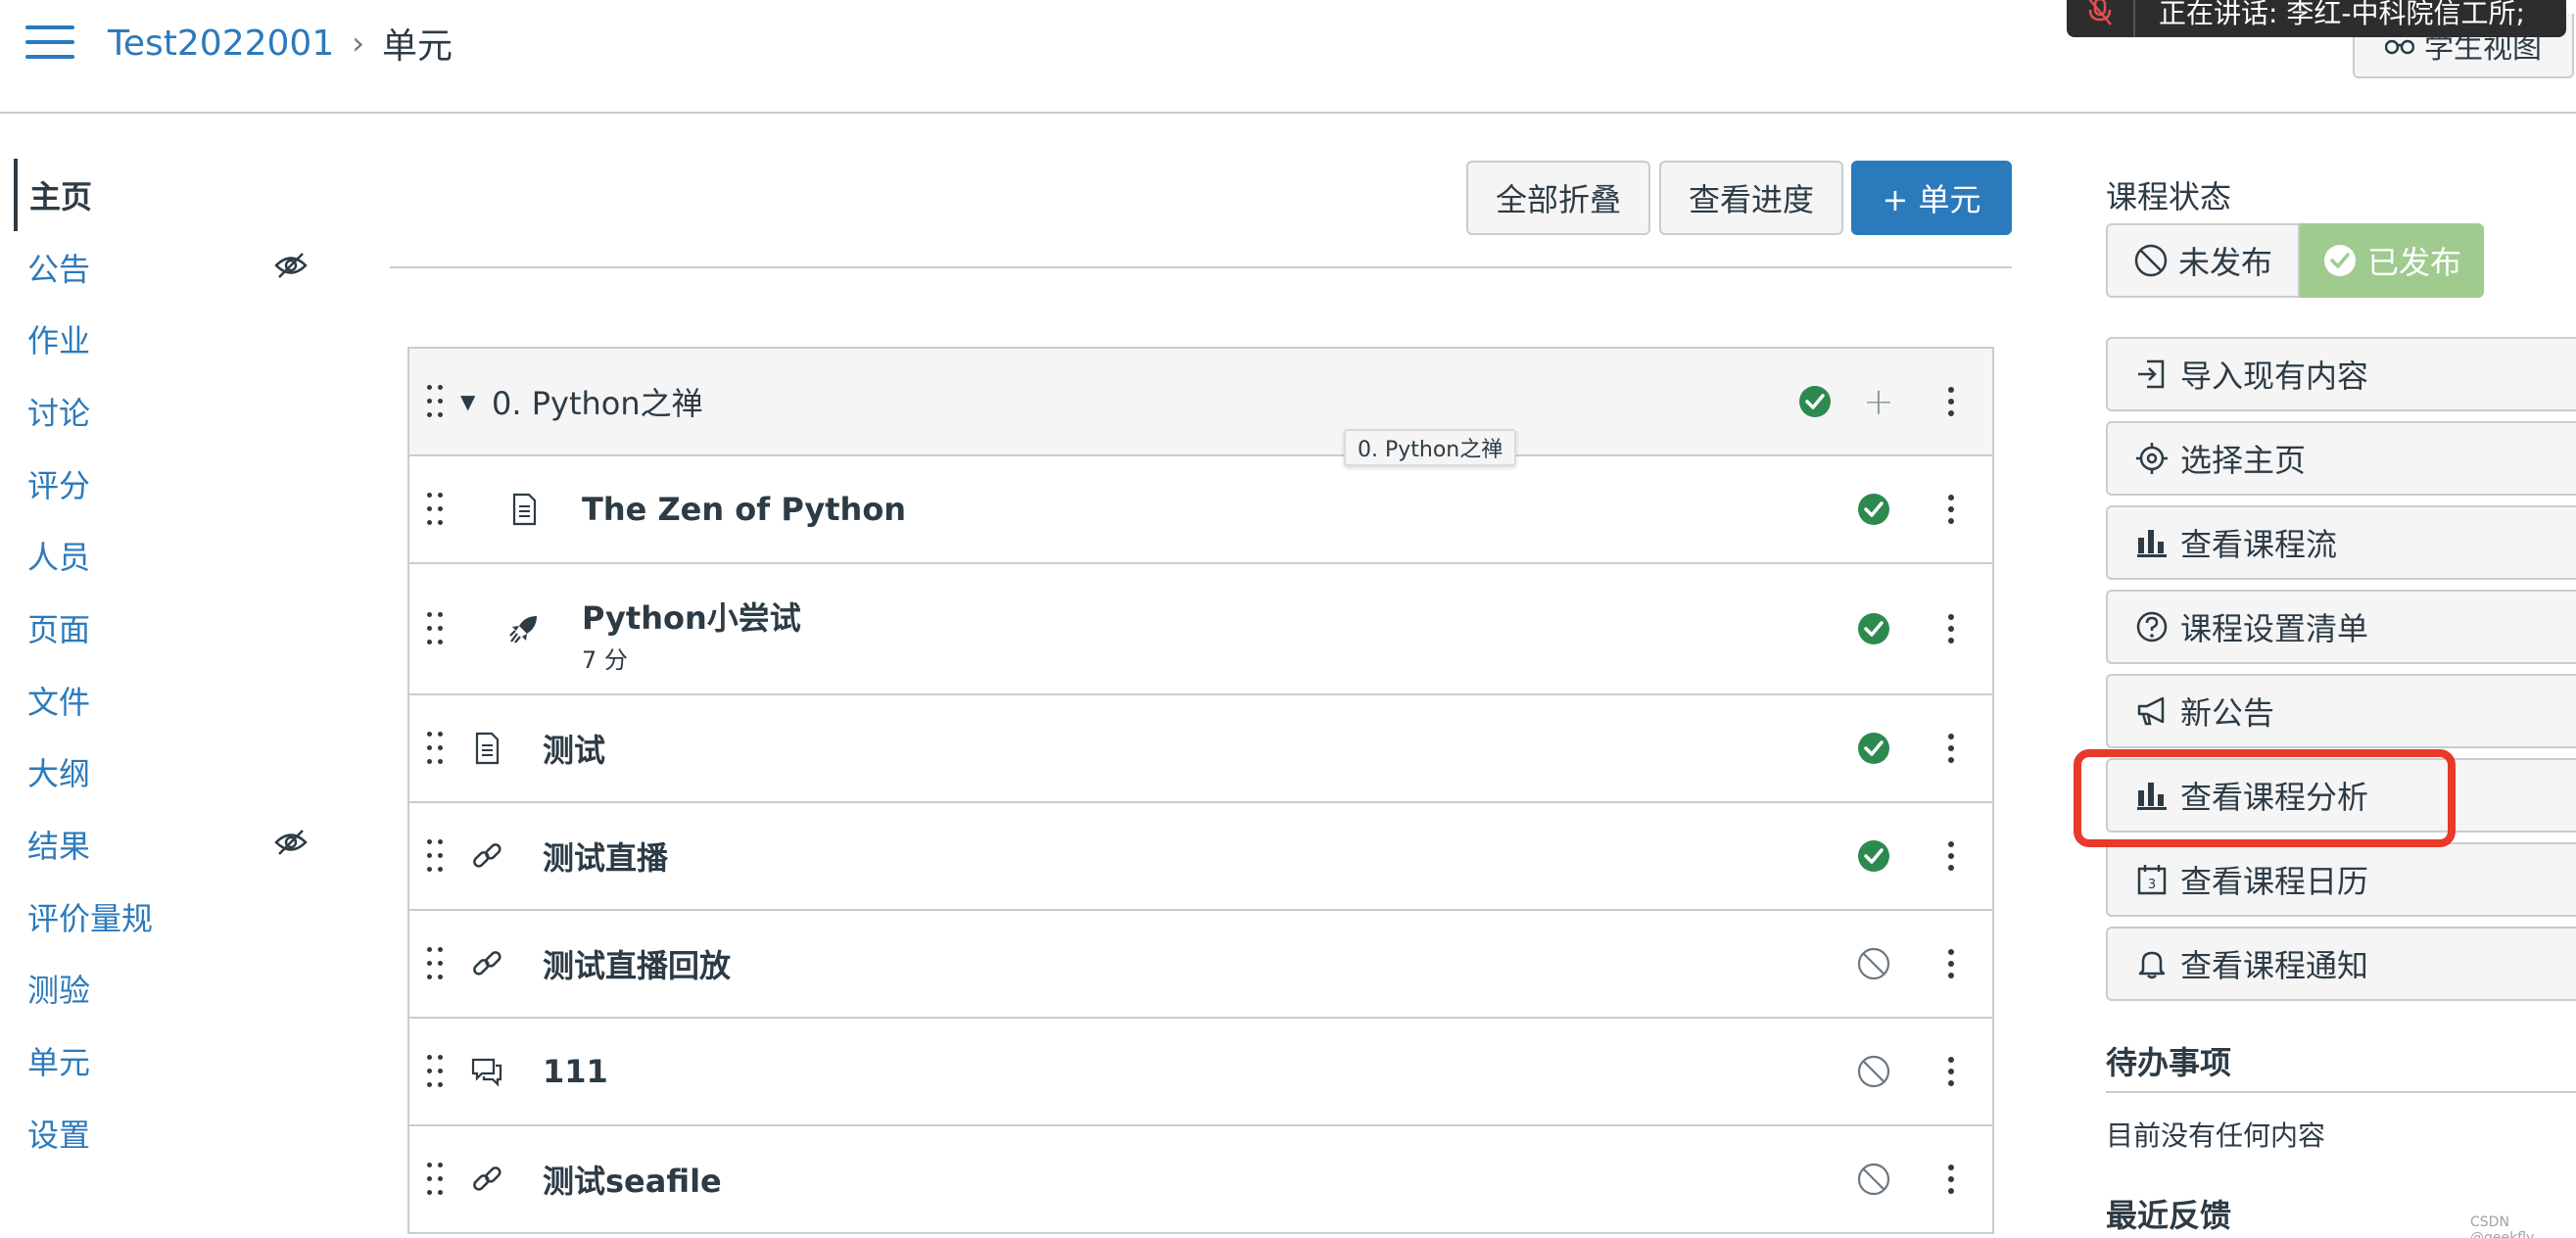  What do you see at coordinates (170, 484) in the screenshot?
I see `nav-item: 评分` at bounding box center [170, 484].